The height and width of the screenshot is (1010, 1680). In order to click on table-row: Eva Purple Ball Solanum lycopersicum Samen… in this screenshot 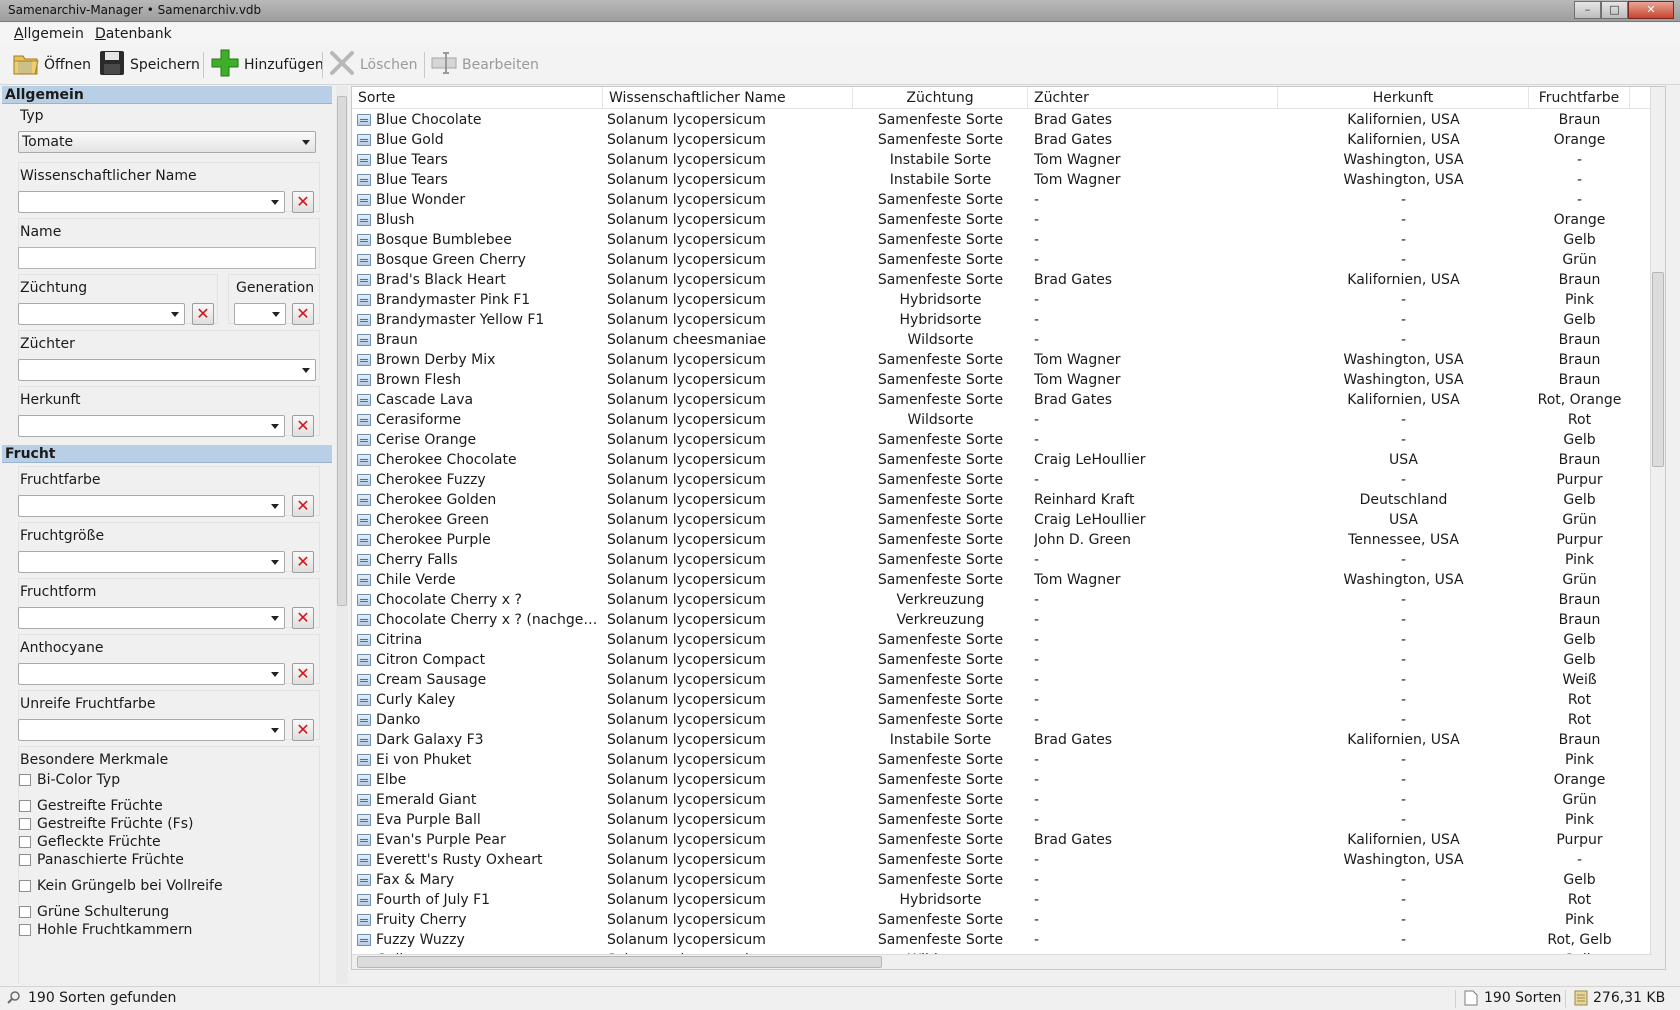, I will do `click(1008, 820)`.